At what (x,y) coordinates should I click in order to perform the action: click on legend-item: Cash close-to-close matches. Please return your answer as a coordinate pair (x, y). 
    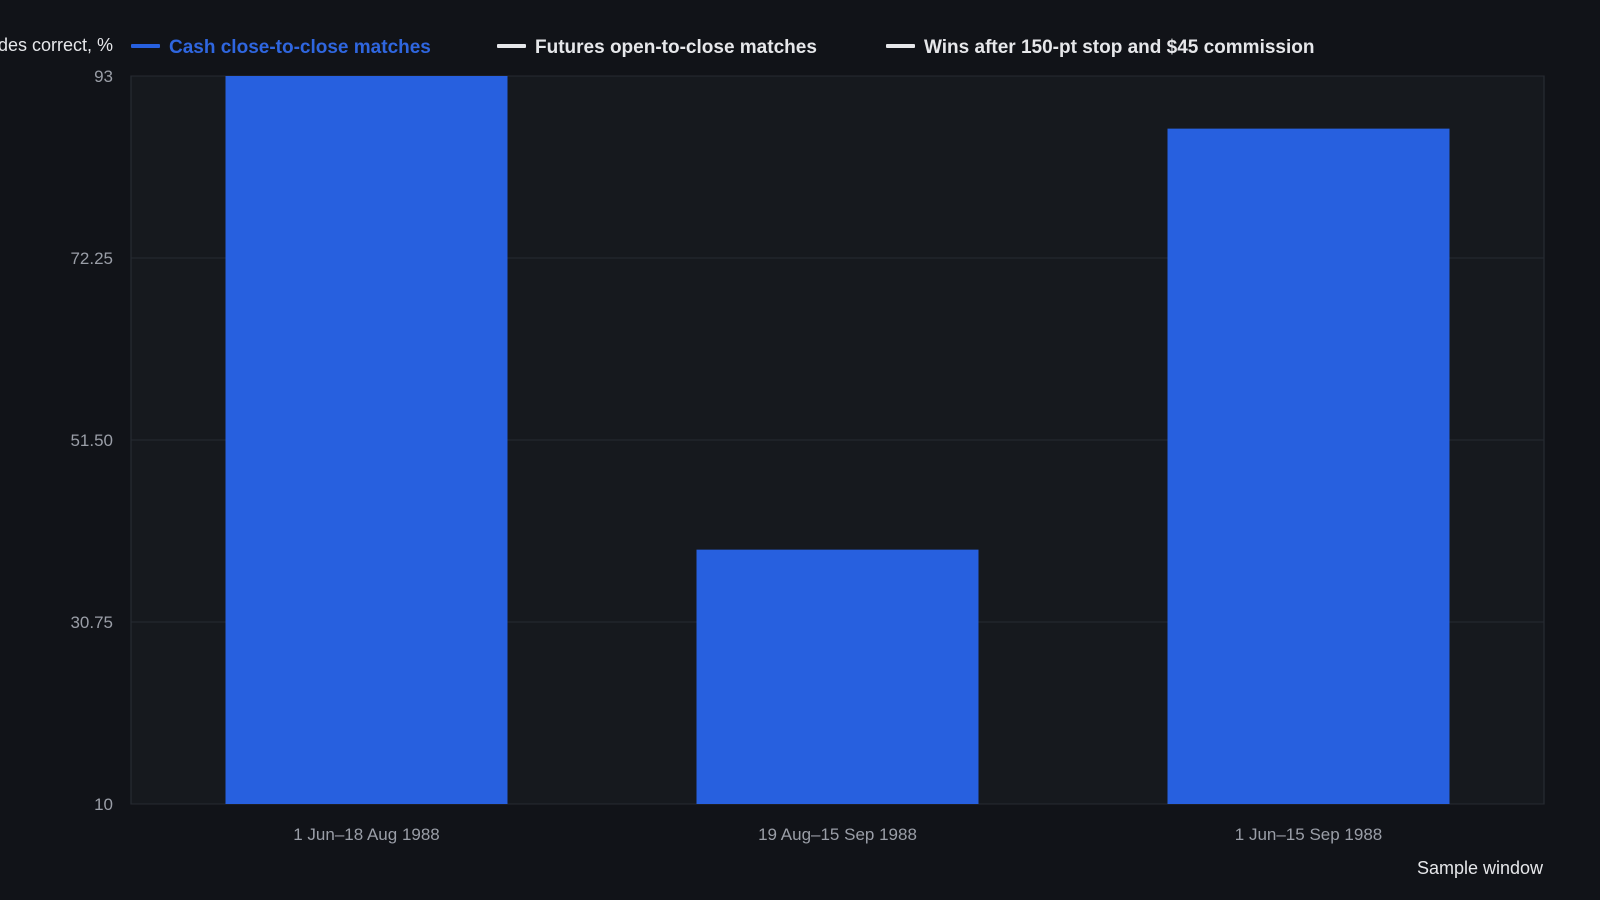
    Looking at the image, I should click on (281, 47).